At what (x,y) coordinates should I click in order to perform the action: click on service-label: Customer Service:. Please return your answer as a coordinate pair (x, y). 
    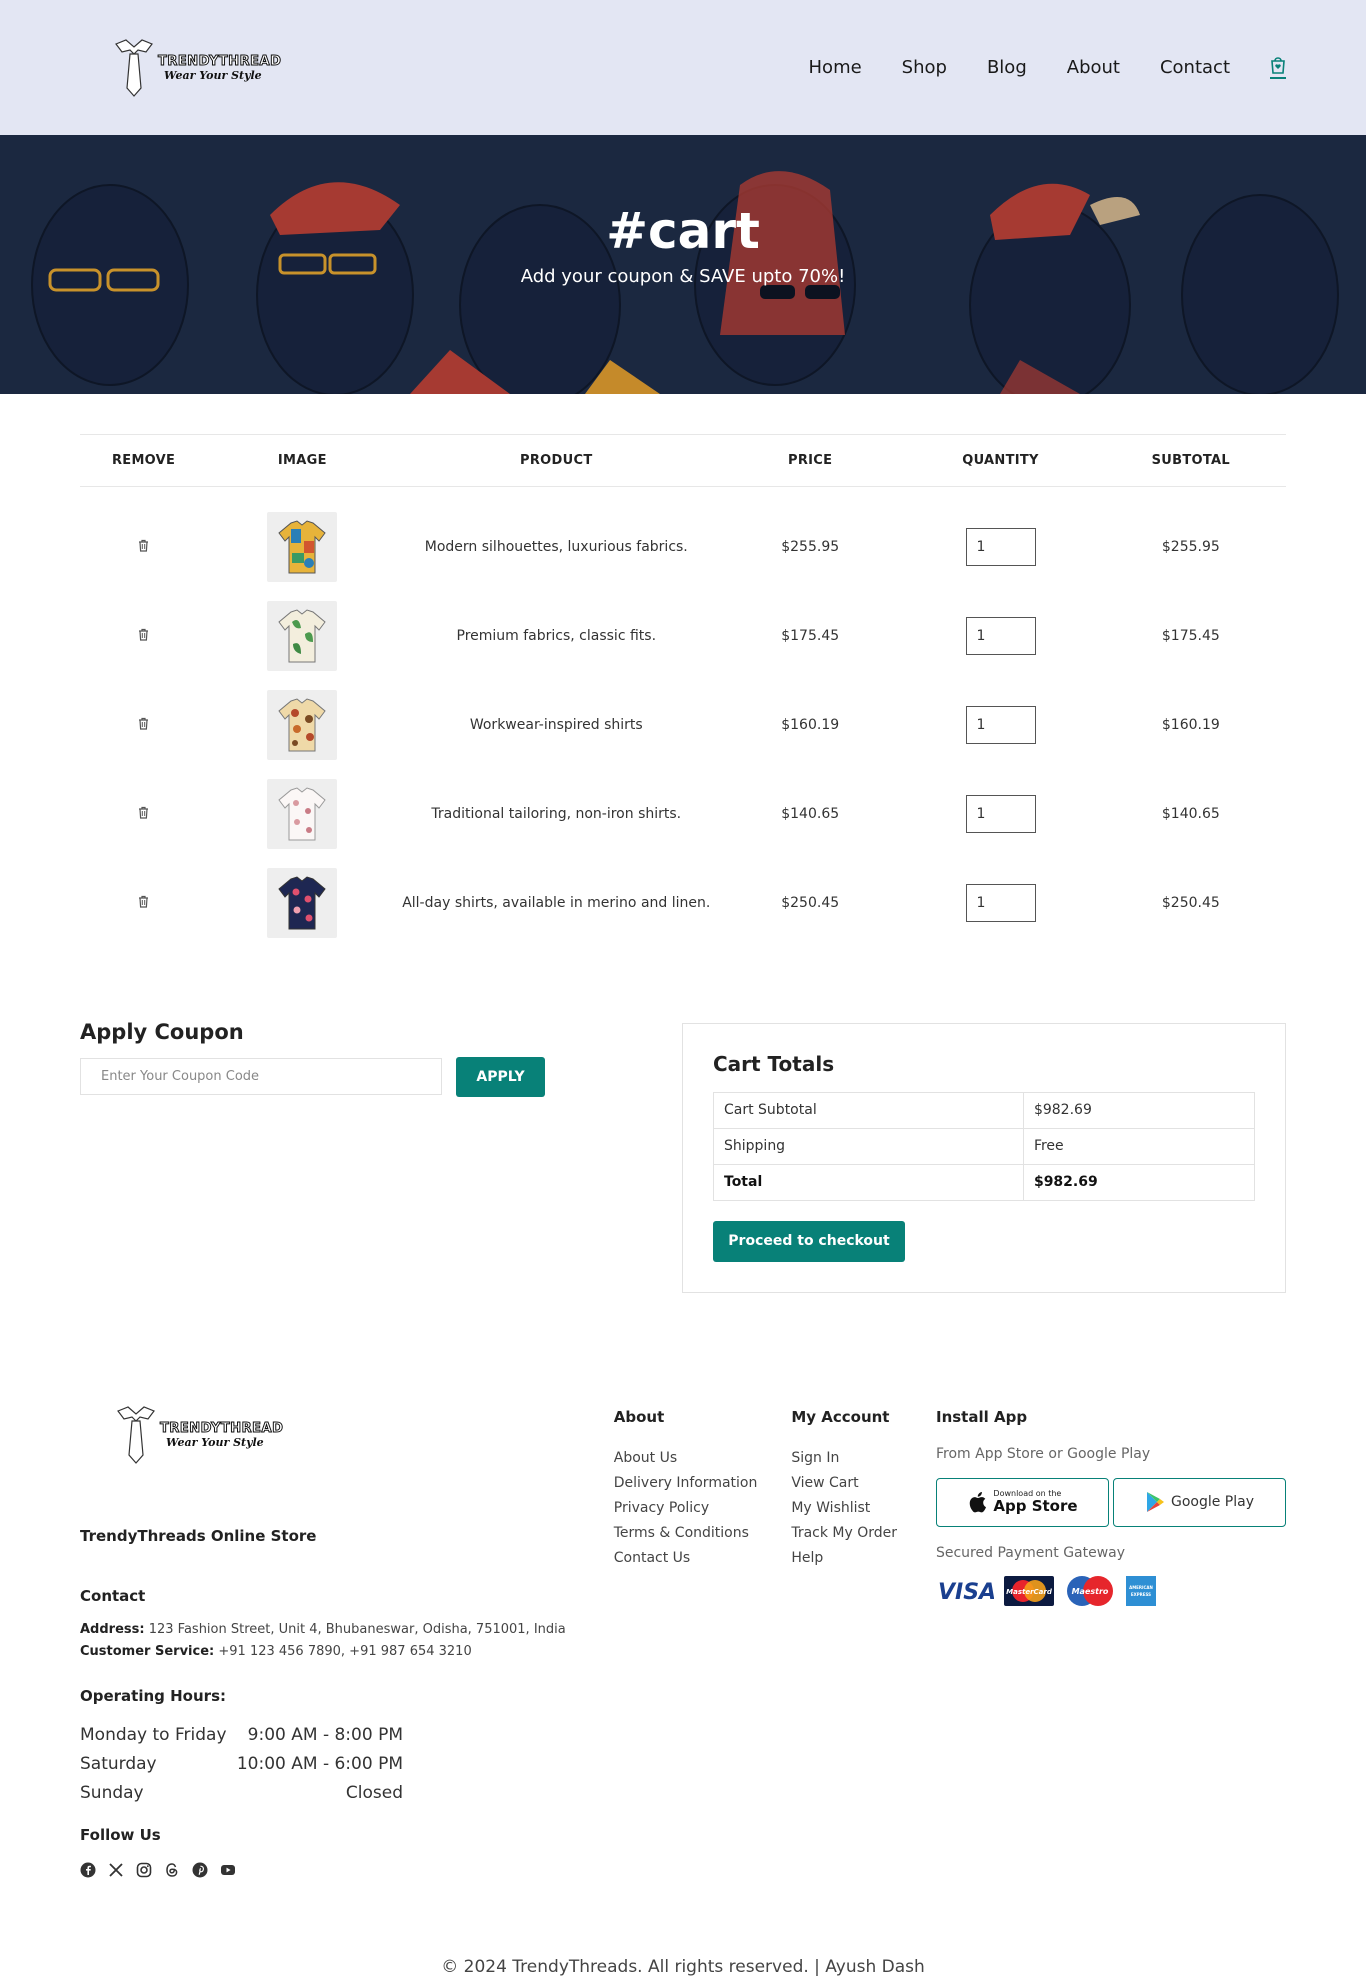
    Looking at the image, I should click on (147, 1651).